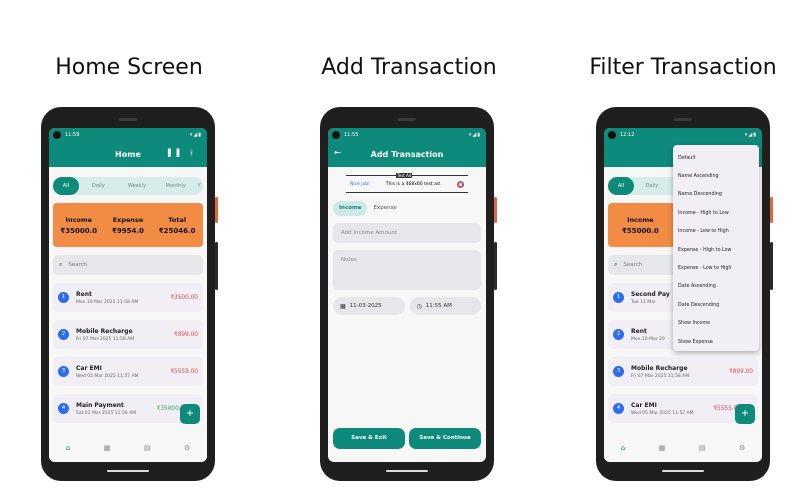 This screenshot has height=500, width=800. I want to click on tx-amount: ₹5555.00, so click(184, 371).